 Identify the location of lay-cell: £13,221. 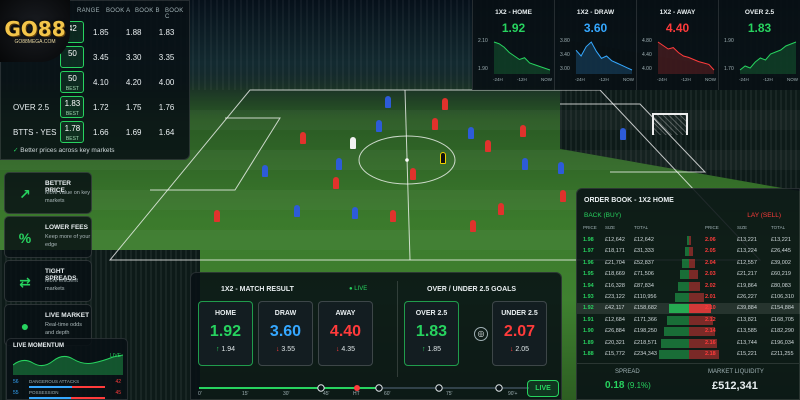
(781, 240).